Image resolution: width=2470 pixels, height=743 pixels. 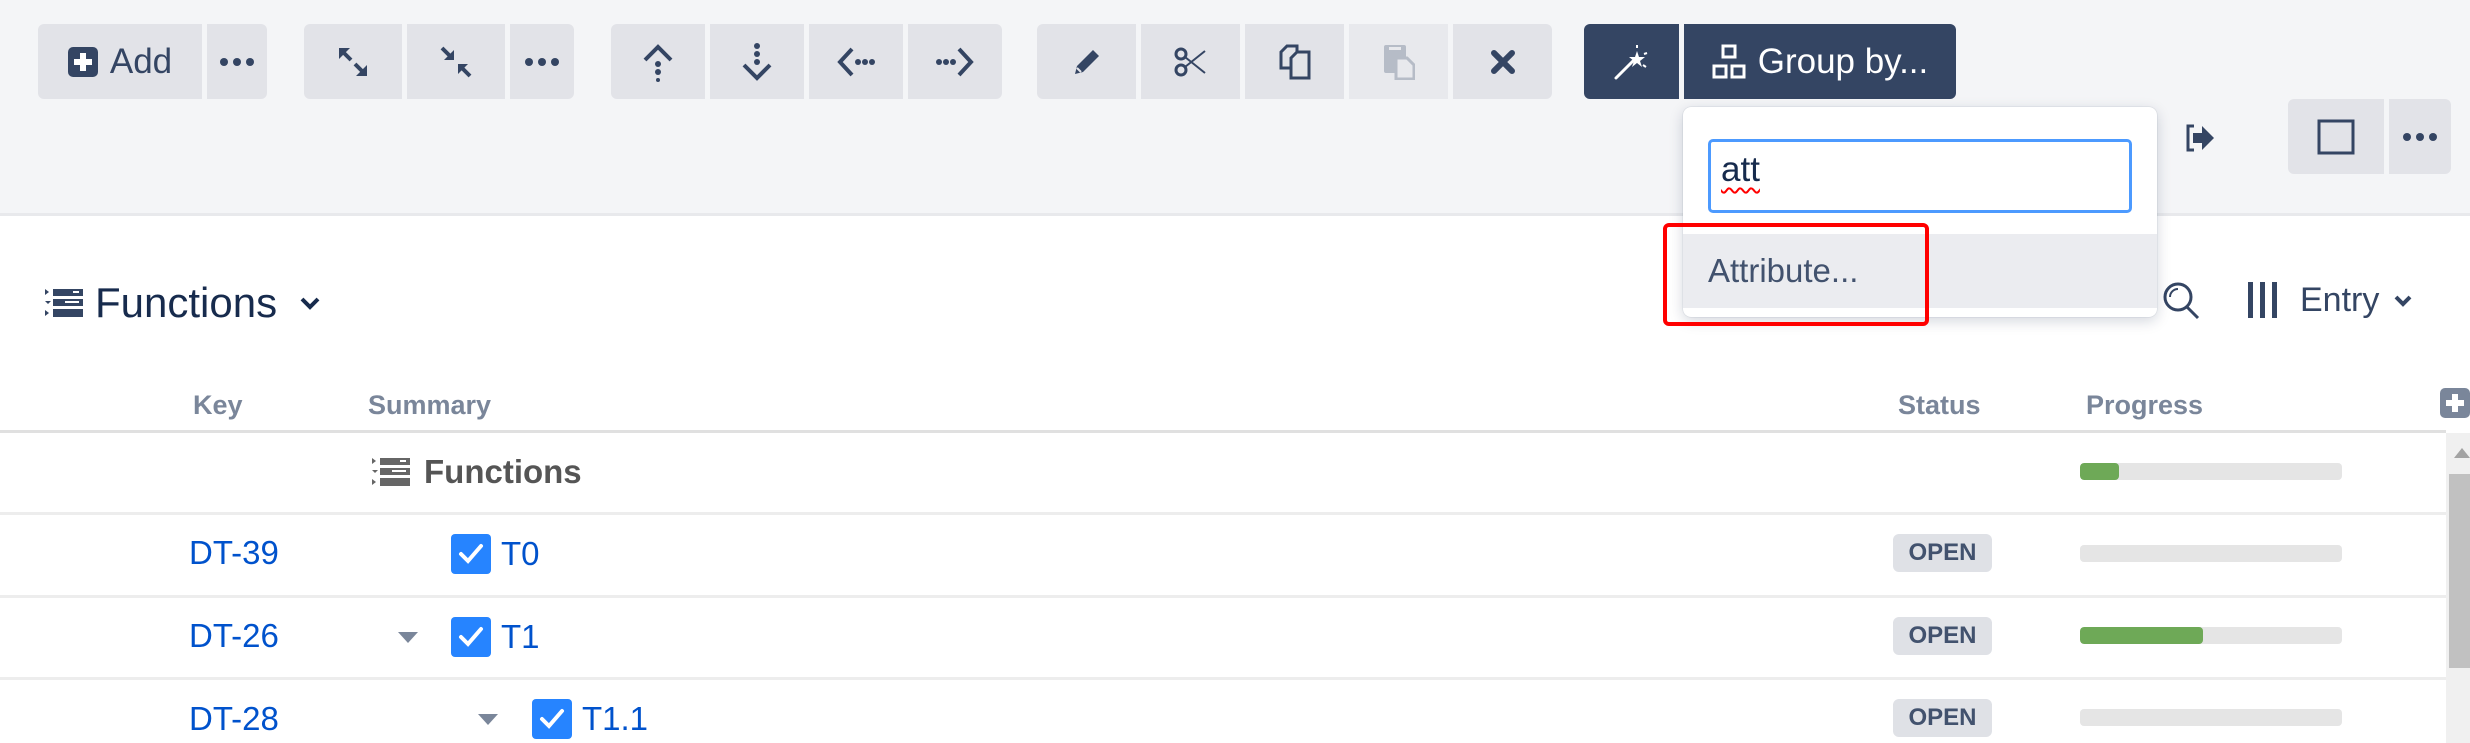 I want to click on view-selector: Entry, so click(x=2329, y=300).